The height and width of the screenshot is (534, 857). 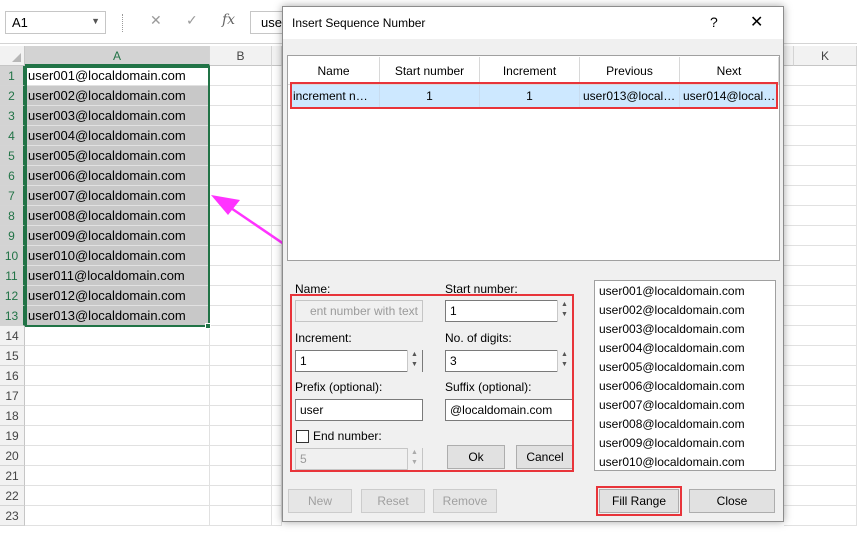 What do you see at coordinates (714, 22) in the screenshot?
I see `help-button: ?` at bounding box center [714, 22].